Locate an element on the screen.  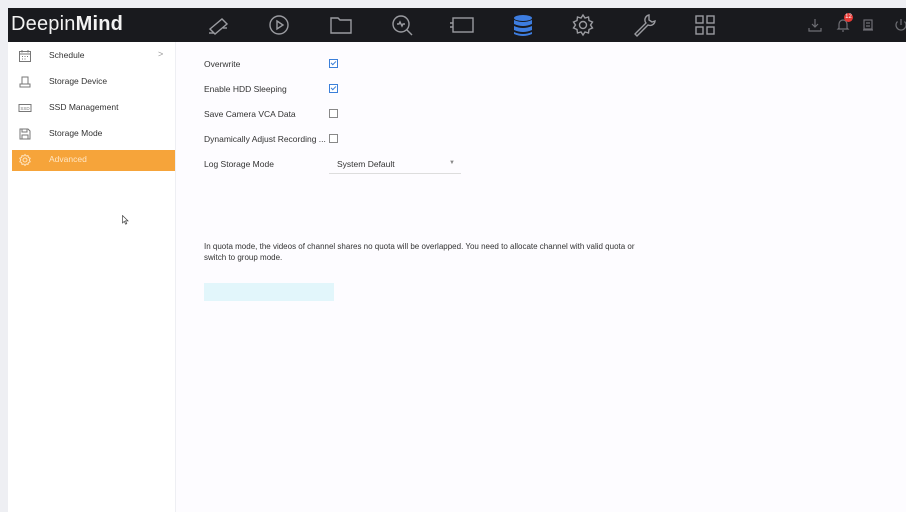
ssd-icon: SSD is located at coordinates (25, 108).